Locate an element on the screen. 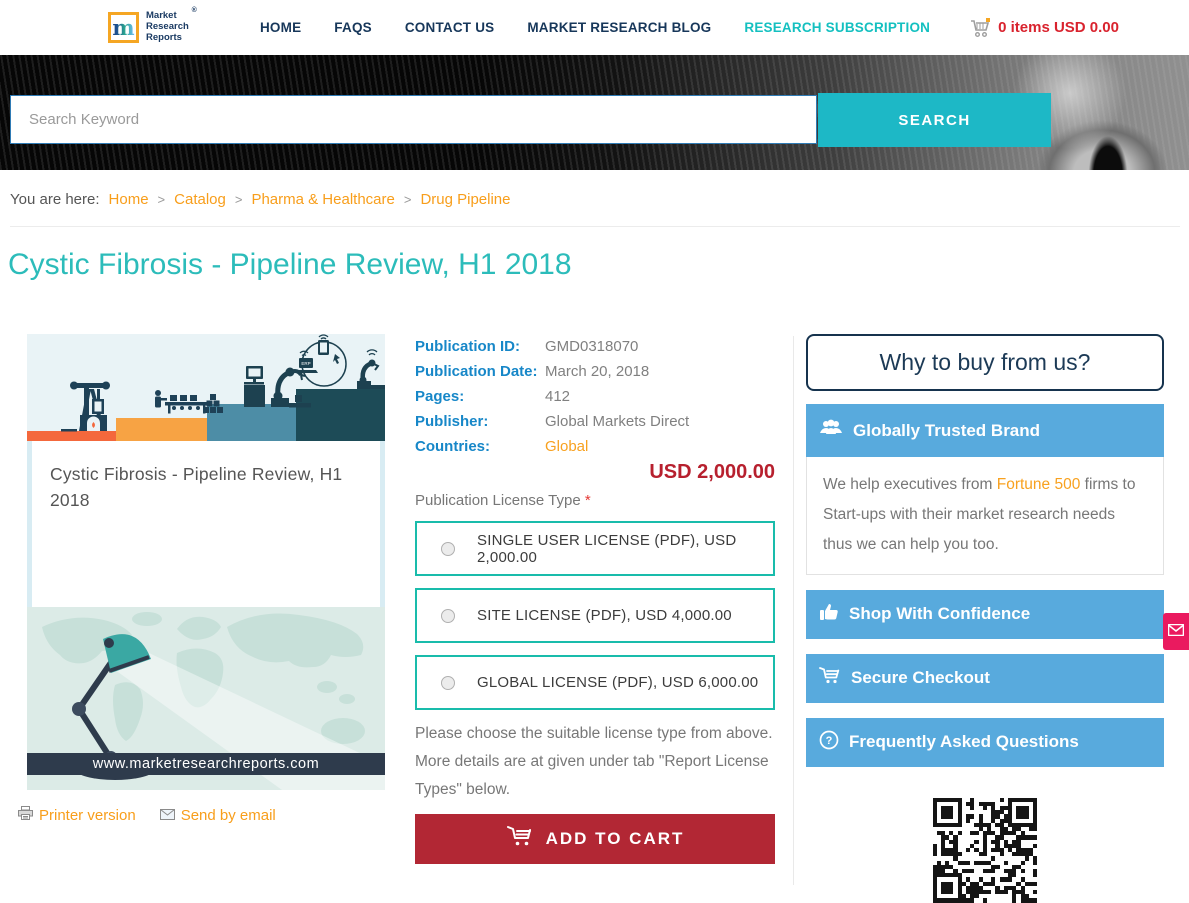 Image resolution: width=1189 pixels, height=903 pixels. email-share-tab is located at coordinates (1176, 631).